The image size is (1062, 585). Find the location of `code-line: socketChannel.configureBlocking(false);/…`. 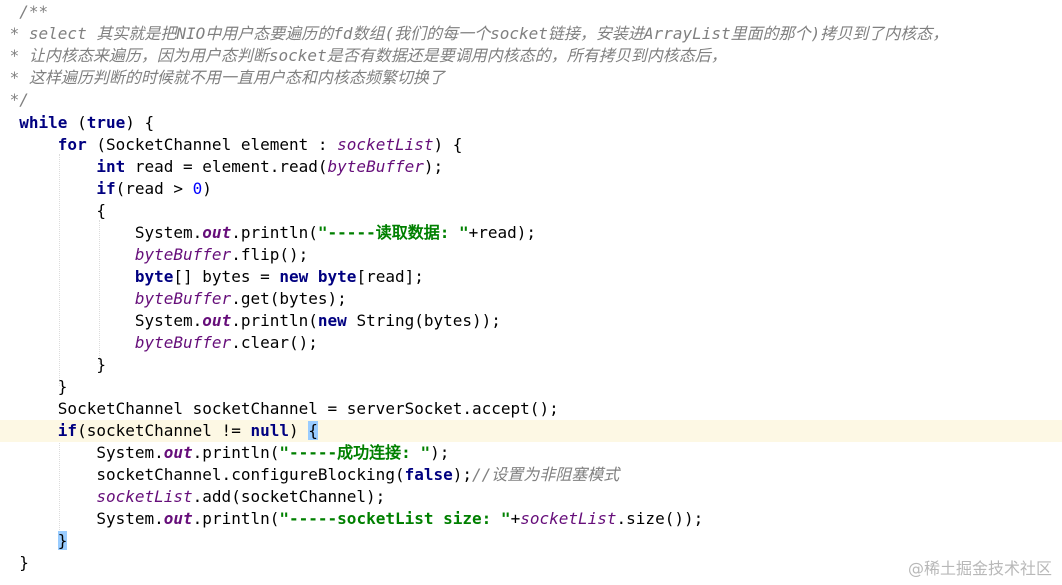

code-line: socketChannel.configureBlocking(false);/… is located at coordinates (531, 475).